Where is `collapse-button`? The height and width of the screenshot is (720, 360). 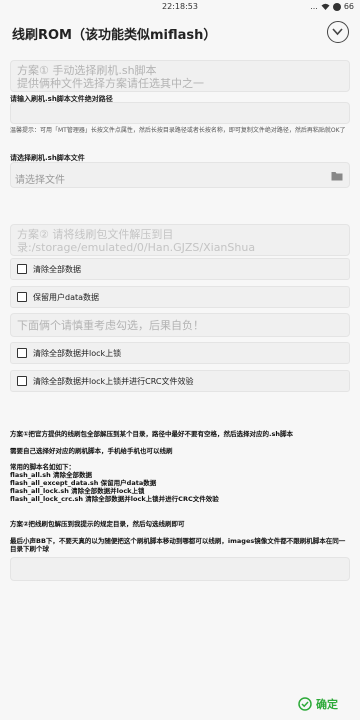
collapse-button is located at coordinates (338, 32).